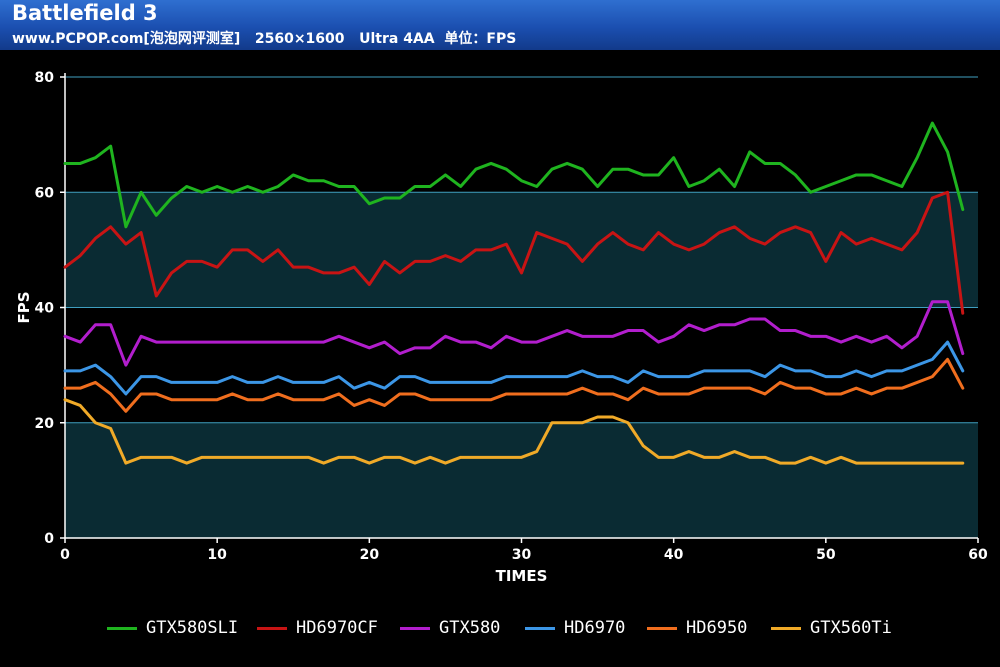 This screenshot has height=667, width=1000. I want to click on legend-item-gtx580: GTX580, so click(450, 628).